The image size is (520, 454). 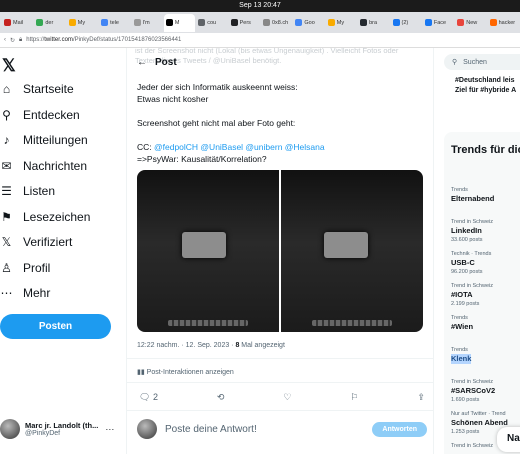 I want to click on browser-tab: der, so click(x=49, y=22).